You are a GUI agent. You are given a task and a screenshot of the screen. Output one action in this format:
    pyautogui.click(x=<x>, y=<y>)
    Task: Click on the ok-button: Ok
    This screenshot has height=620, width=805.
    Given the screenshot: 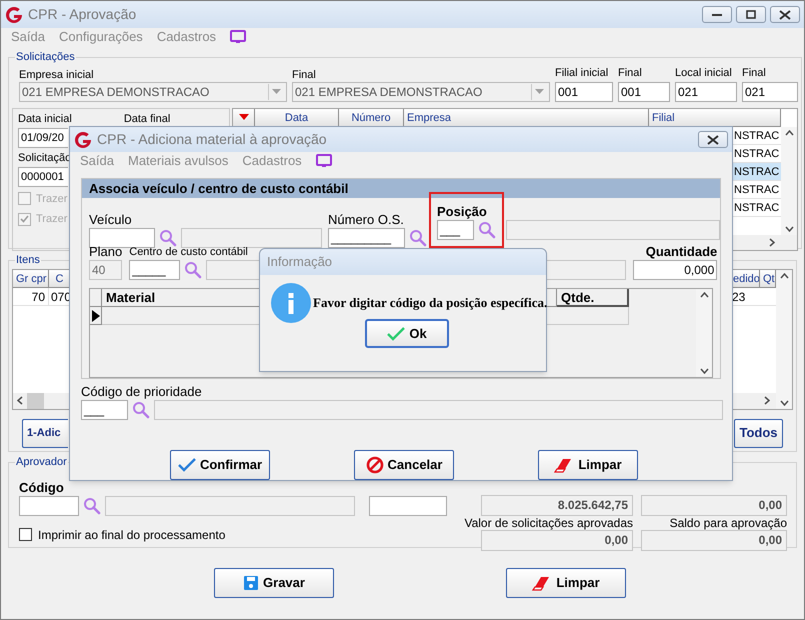 What is the action you would take?
    pyautogui.click(x=407, y=333)
    